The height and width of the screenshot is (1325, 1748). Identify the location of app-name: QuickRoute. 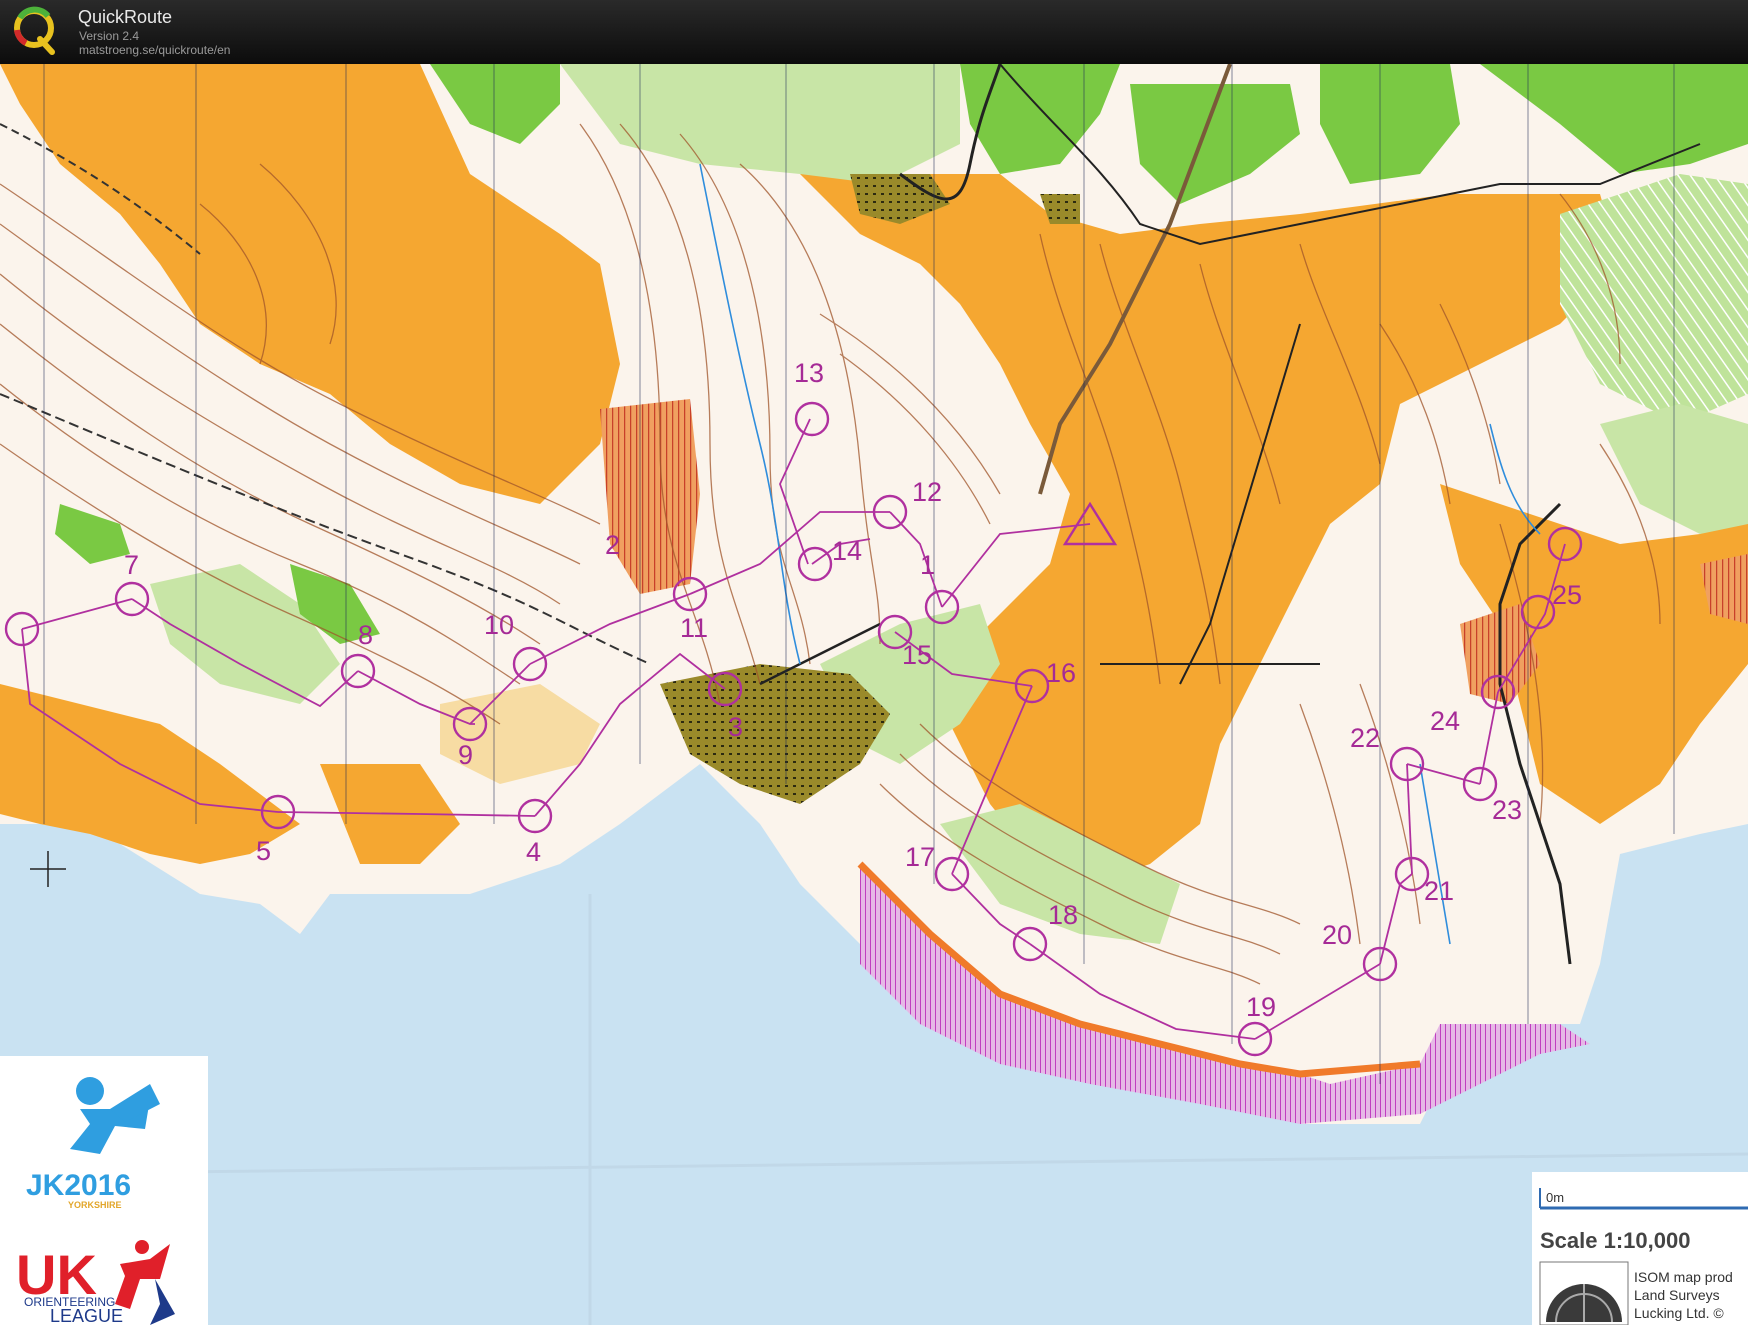
(125, 17).